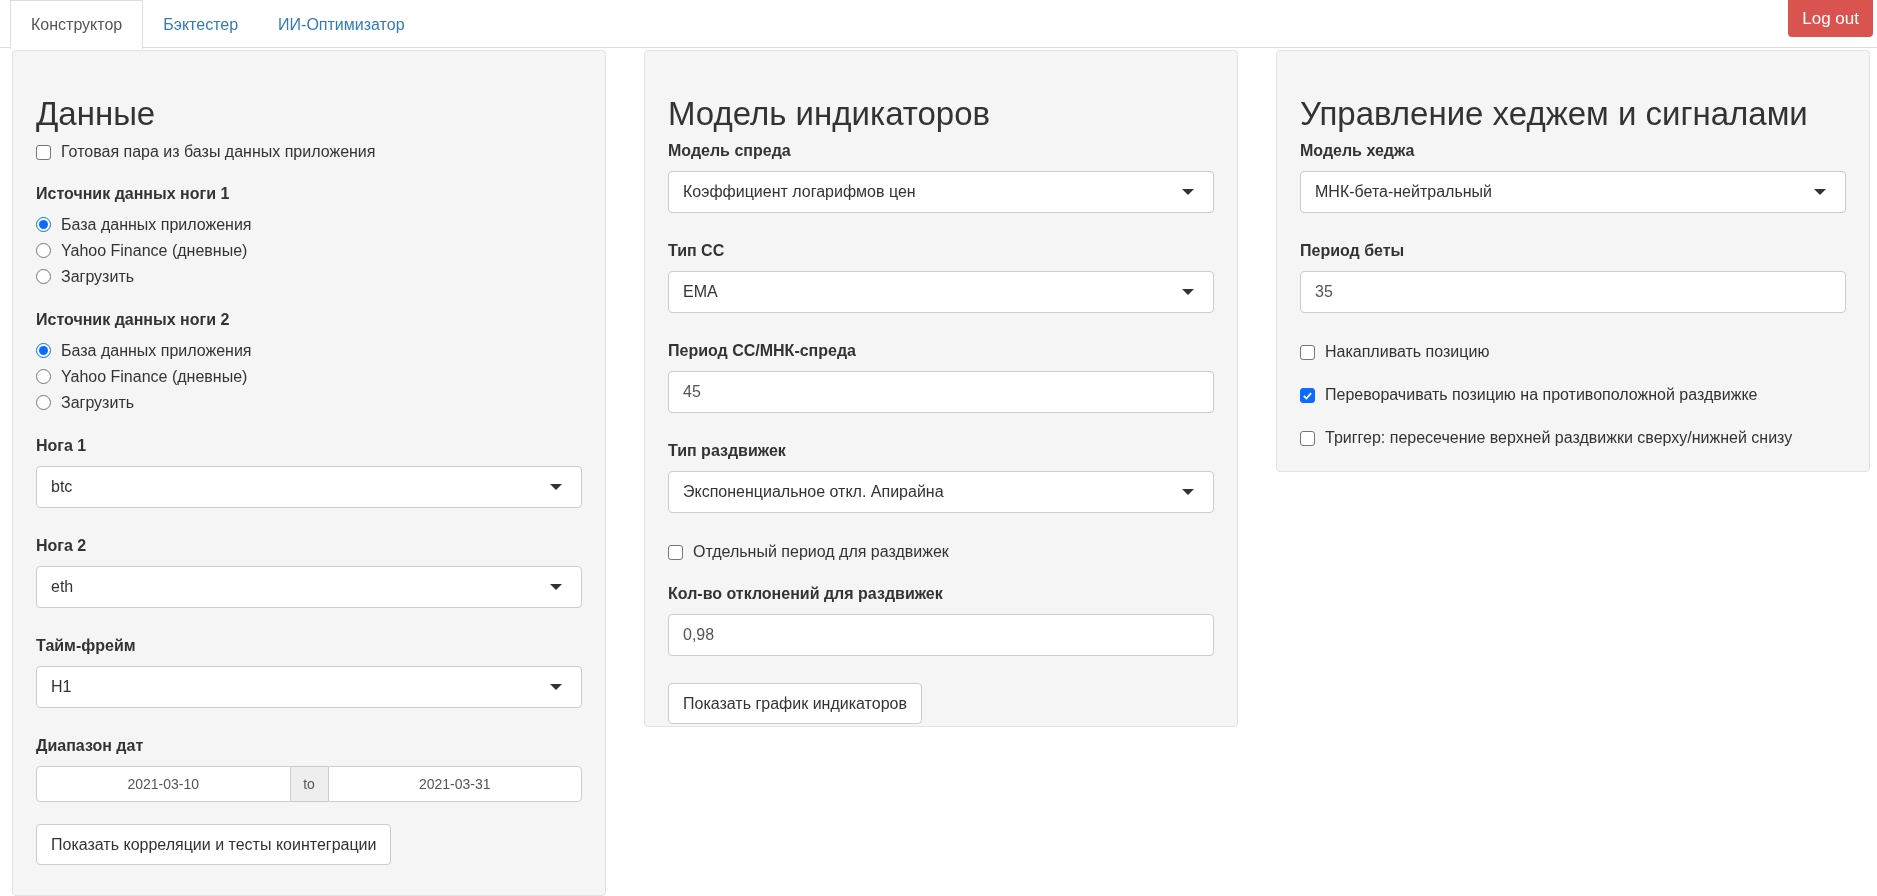 This screenshot has height=896, width=1877. I want to click on tab: ИИ-Оптимизатор, so click(341, 24).